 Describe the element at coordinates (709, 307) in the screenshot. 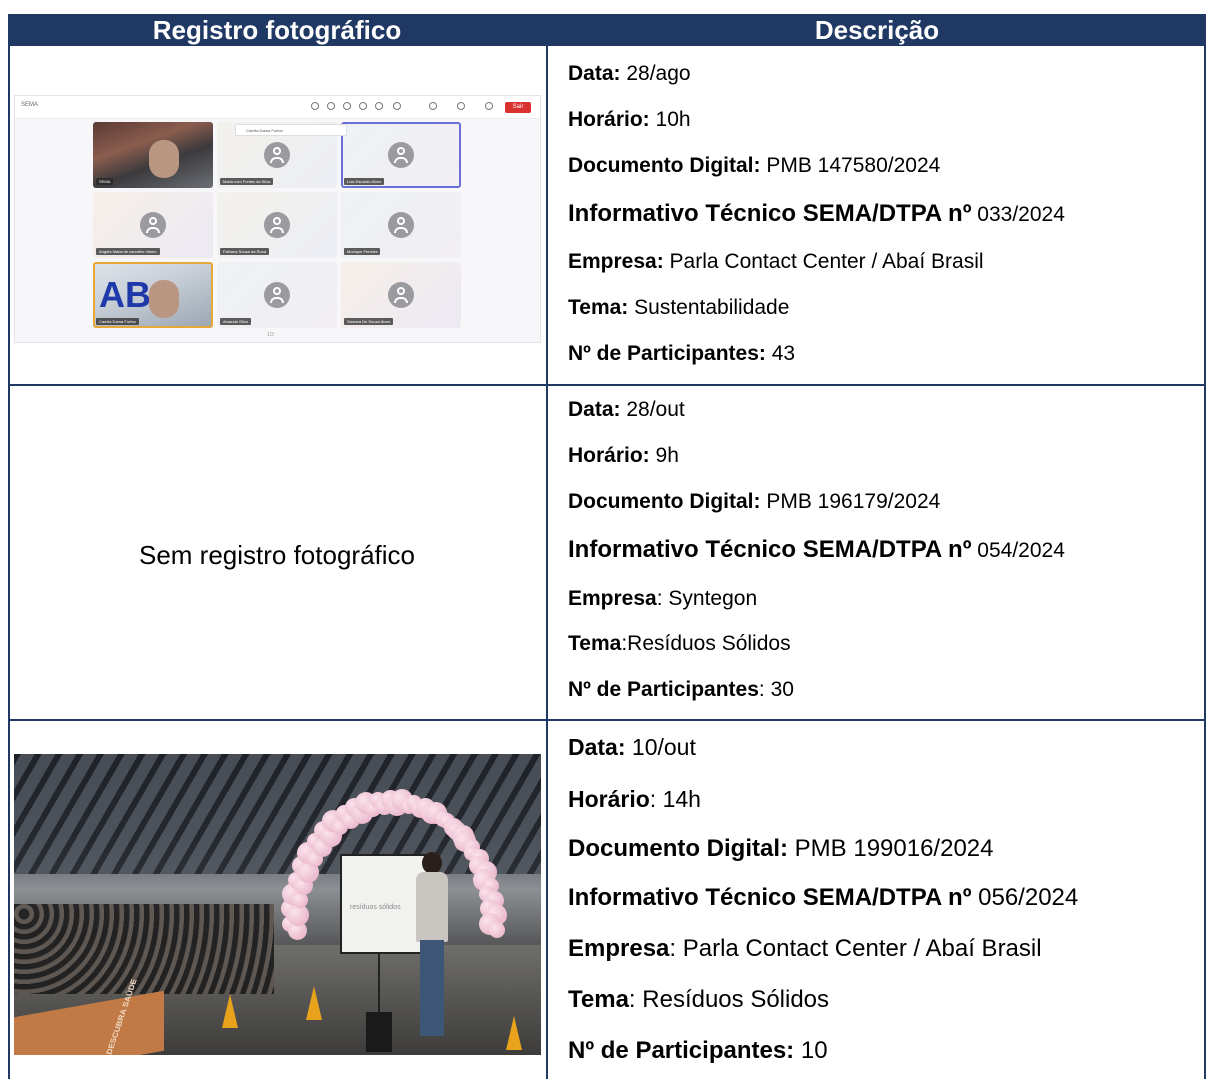

I see `field-value: Sustentabilidade` at that location.